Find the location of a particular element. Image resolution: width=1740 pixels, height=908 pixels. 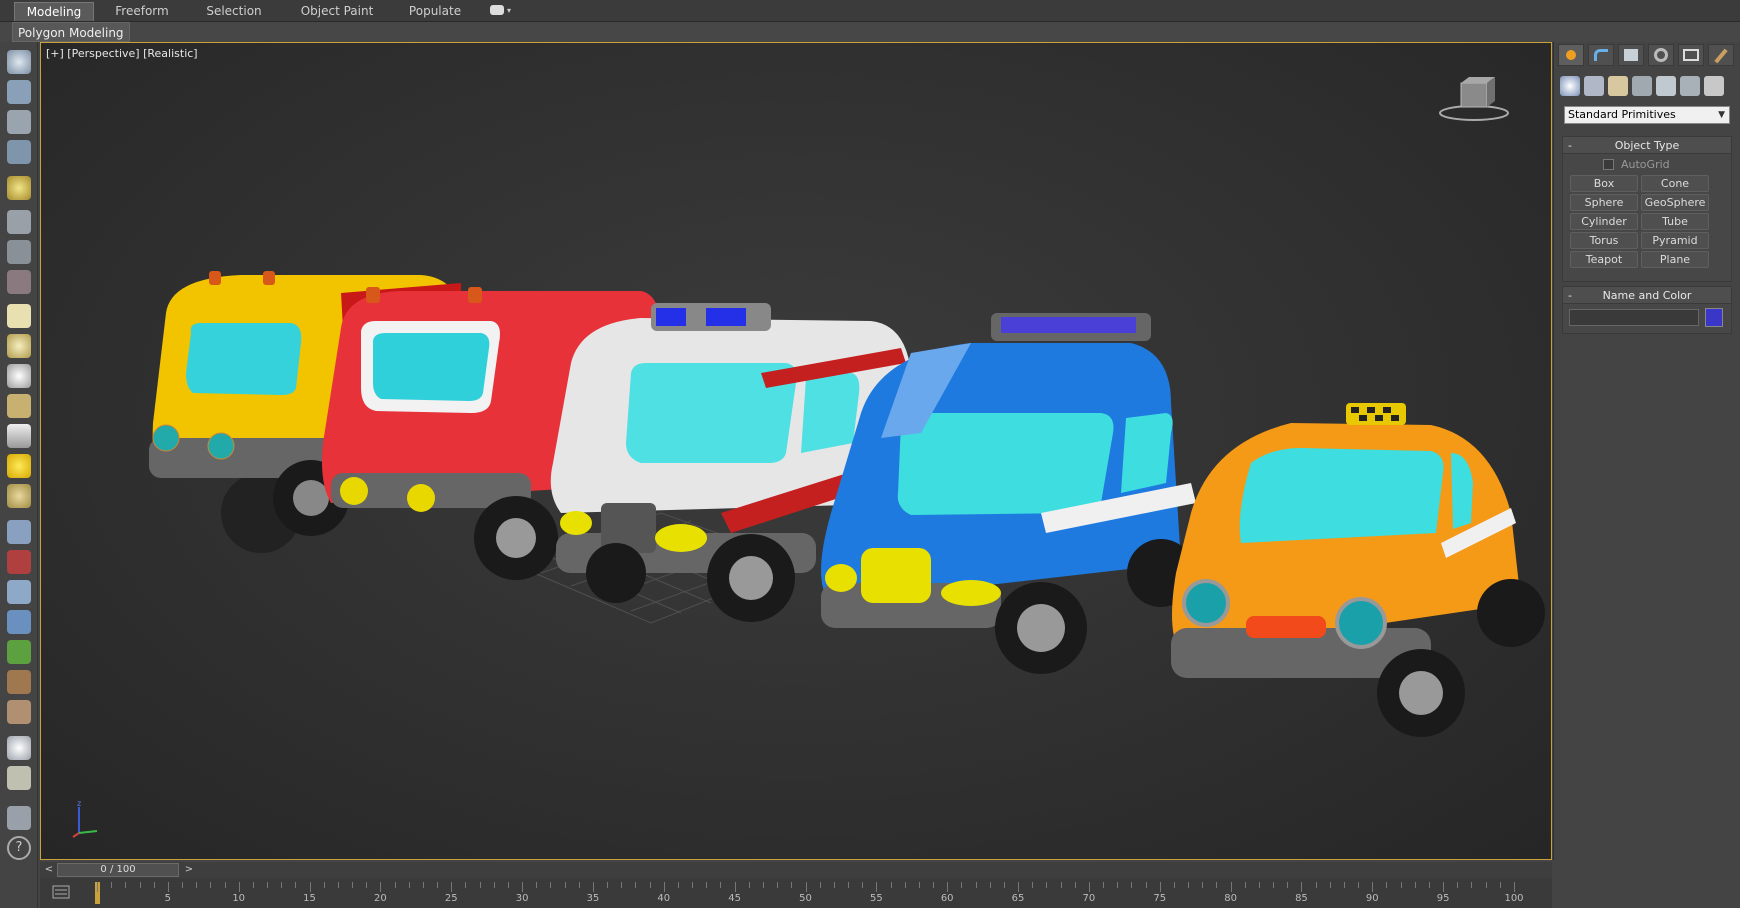

systems-icon is located at coordinates (1714, 86).